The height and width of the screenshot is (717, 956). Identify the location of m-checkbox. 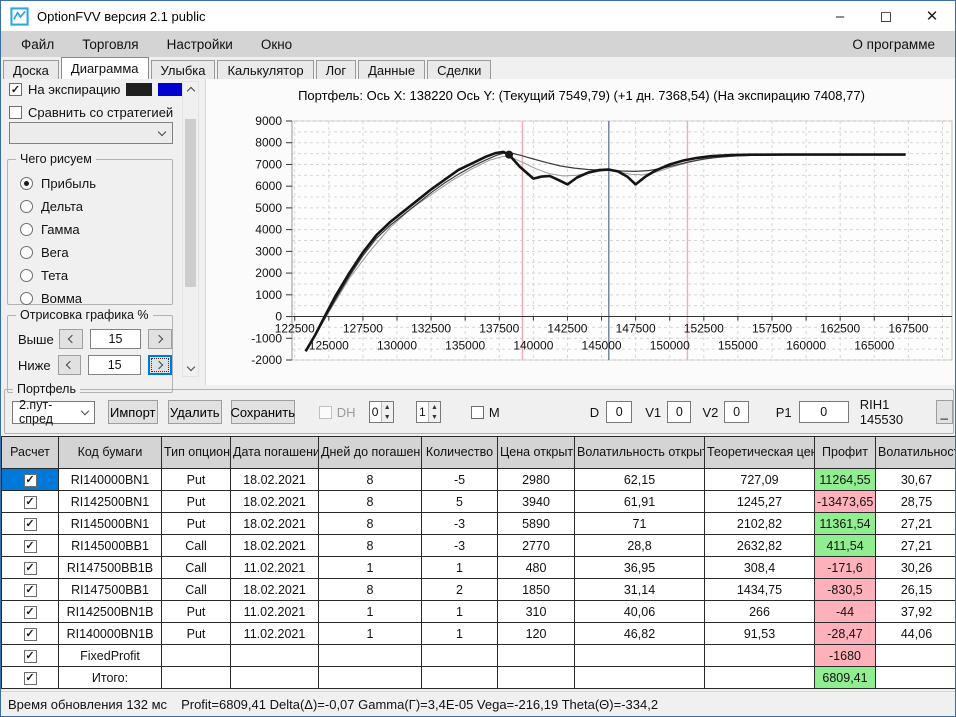
(477, 412).